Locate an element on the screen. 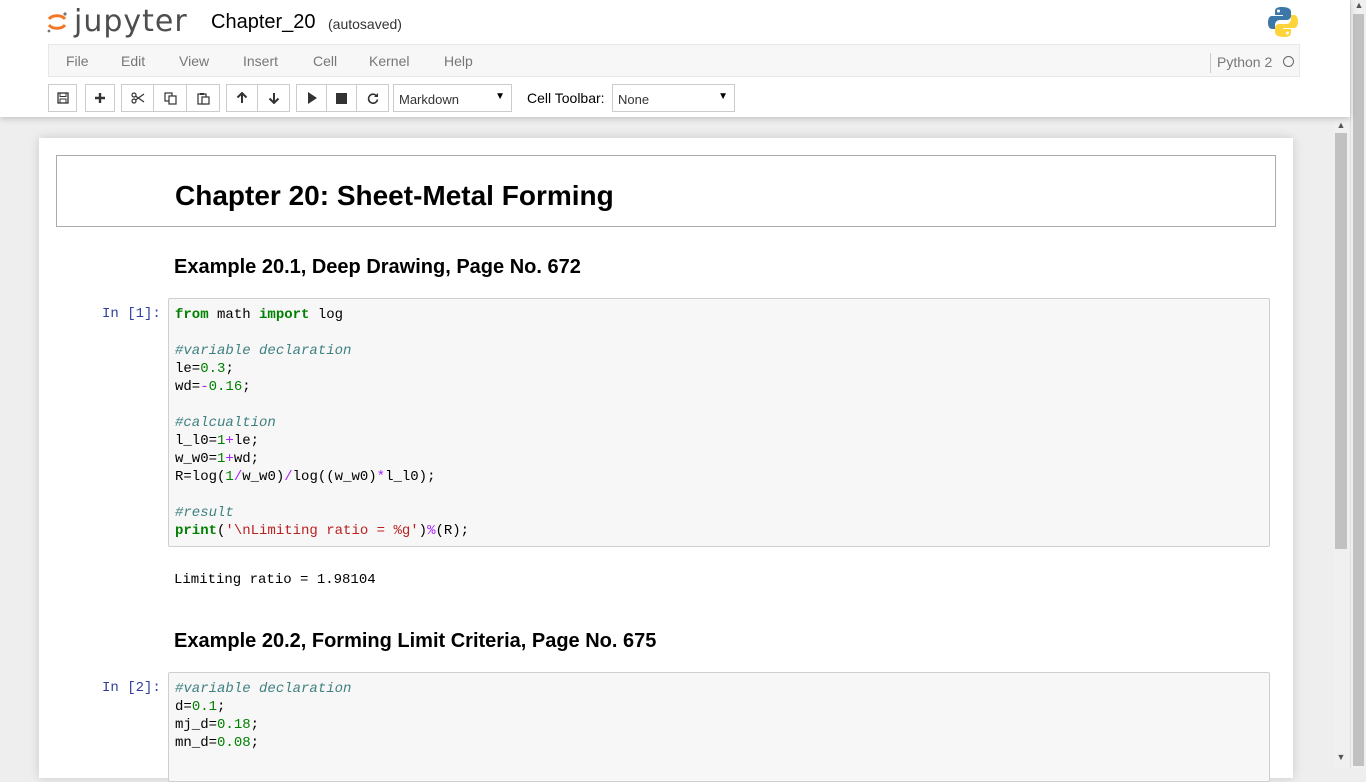 Image resolution: width=1366 pixels, height=782 pixels. move-up-button is located at coordinates (242, 98).